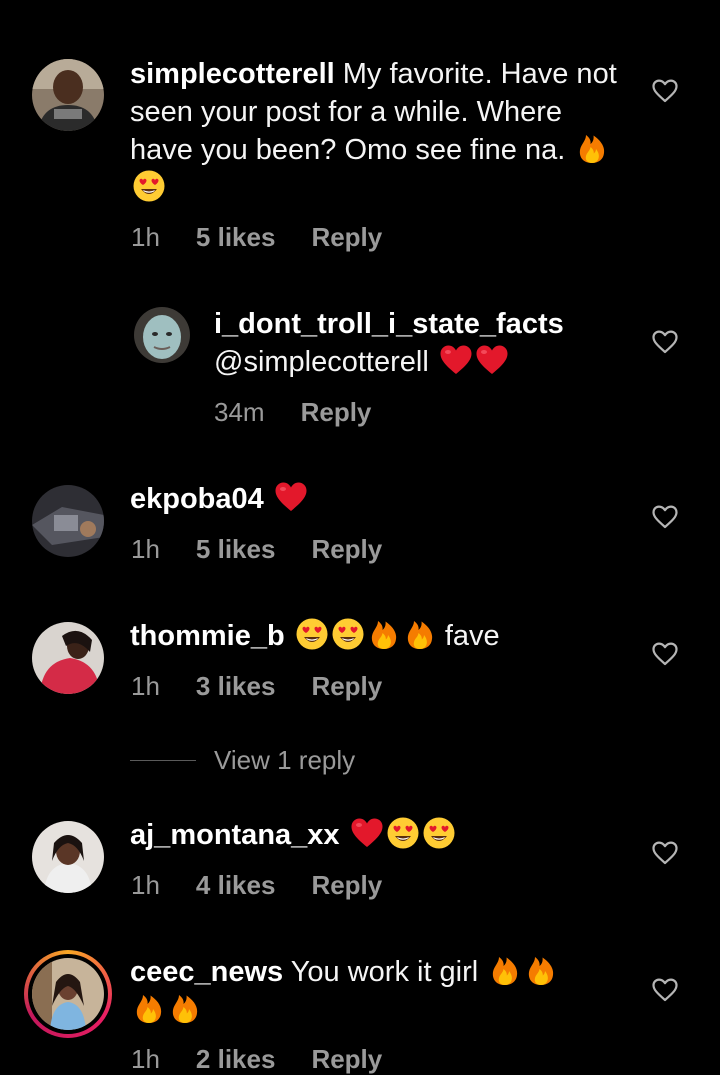 The image size is (720, 1075). I want to click on comment-text: thommie_b fave, so click(375, 636).